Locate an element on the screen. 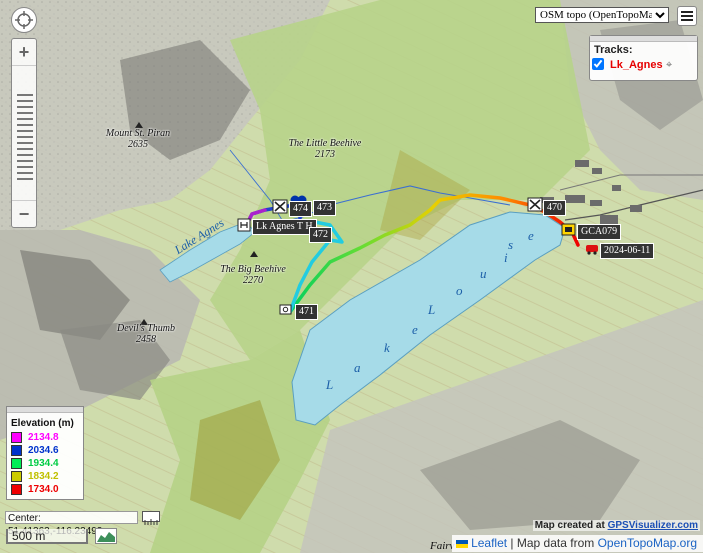 This screenshot has width=703, height=553. camera-icon is located at coordinates (285, 309).